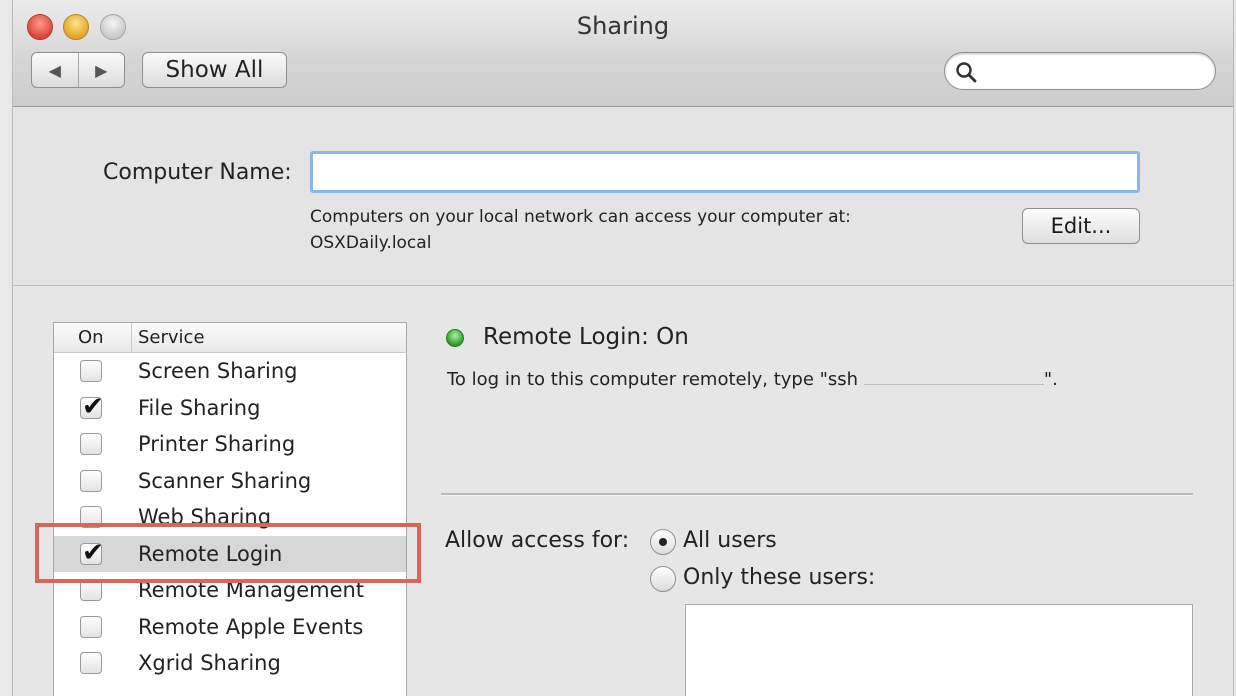 This screenshot has height=696, width=1236. I want to click on show-all-button: Show All, so click(214, 70).